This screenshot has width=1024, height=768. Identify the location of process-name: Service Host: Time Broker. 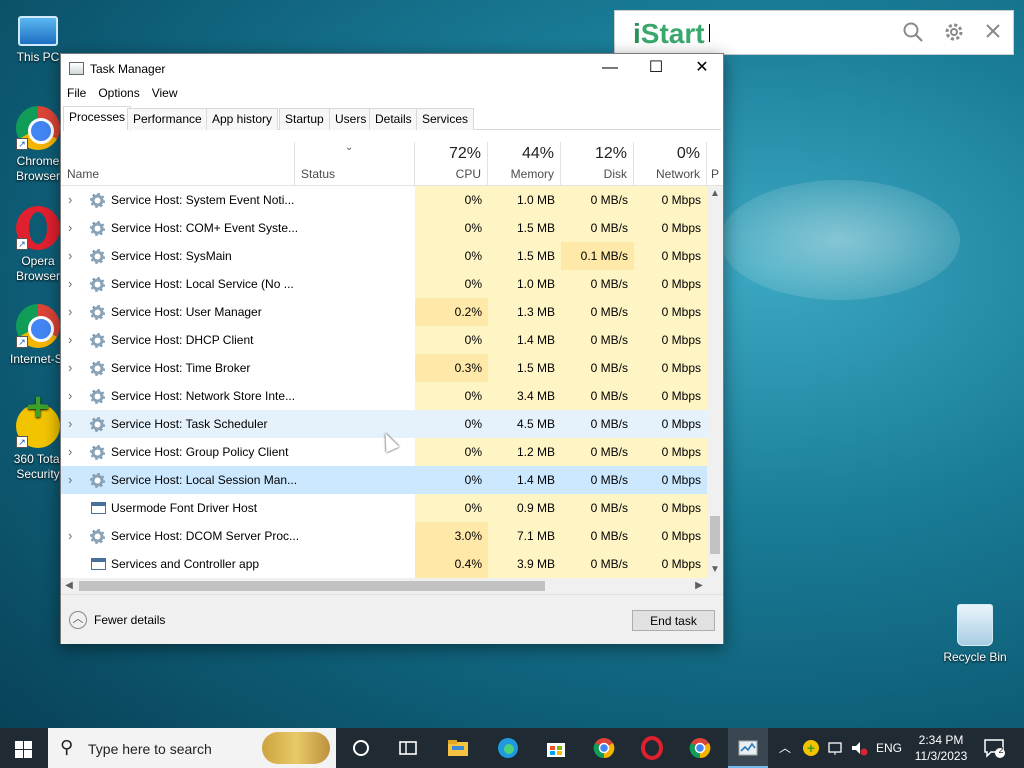
(181, 368).